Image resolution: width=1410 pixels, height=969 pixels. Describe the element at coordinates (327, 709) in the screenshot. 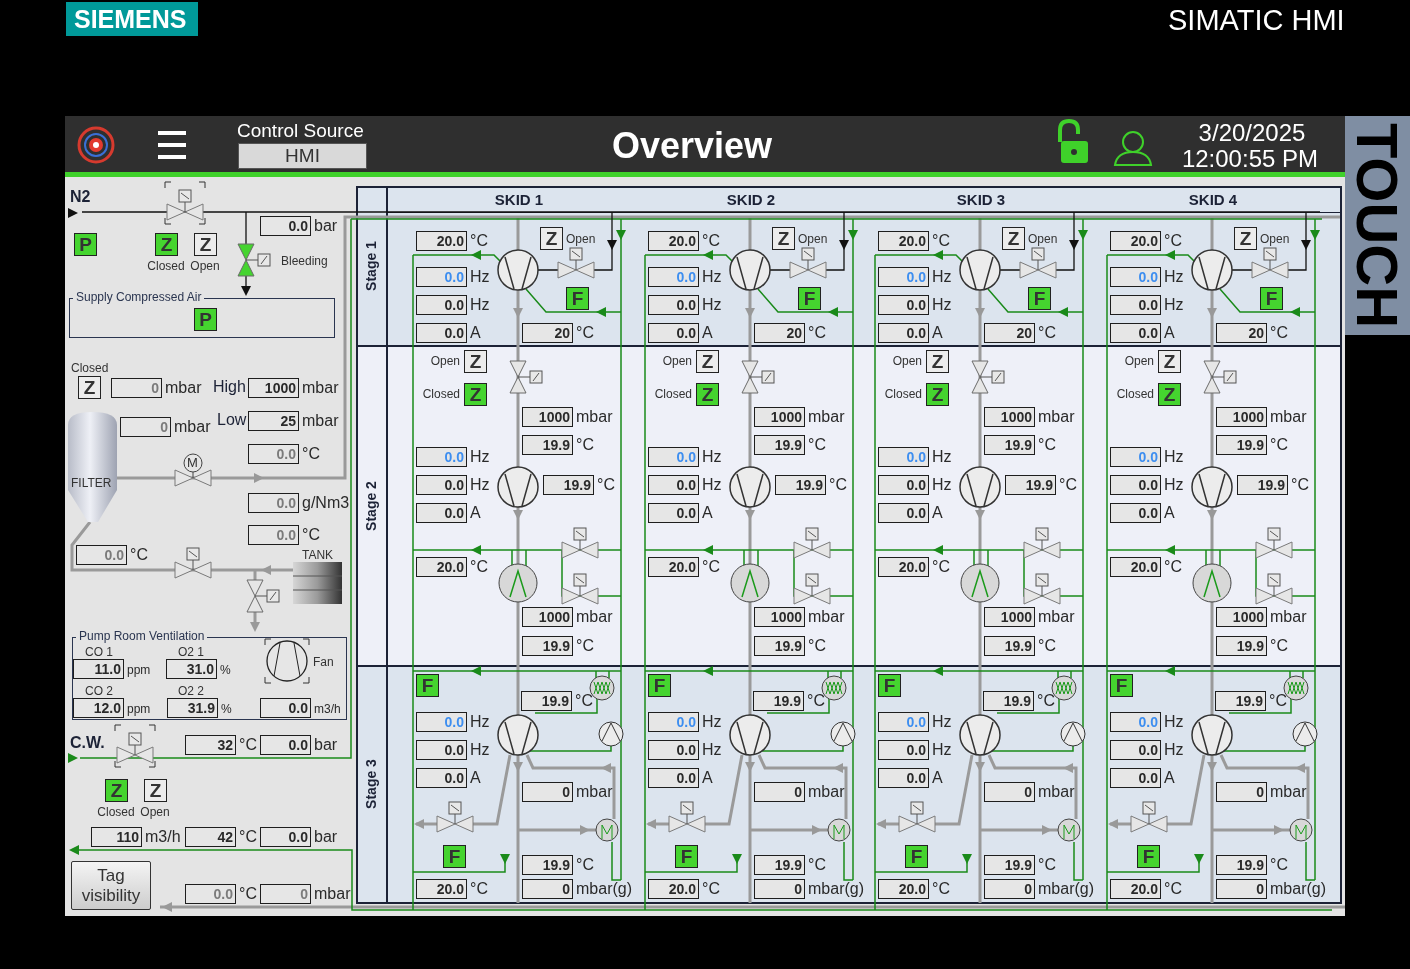

I see `unit-label: m3/h` at that location.